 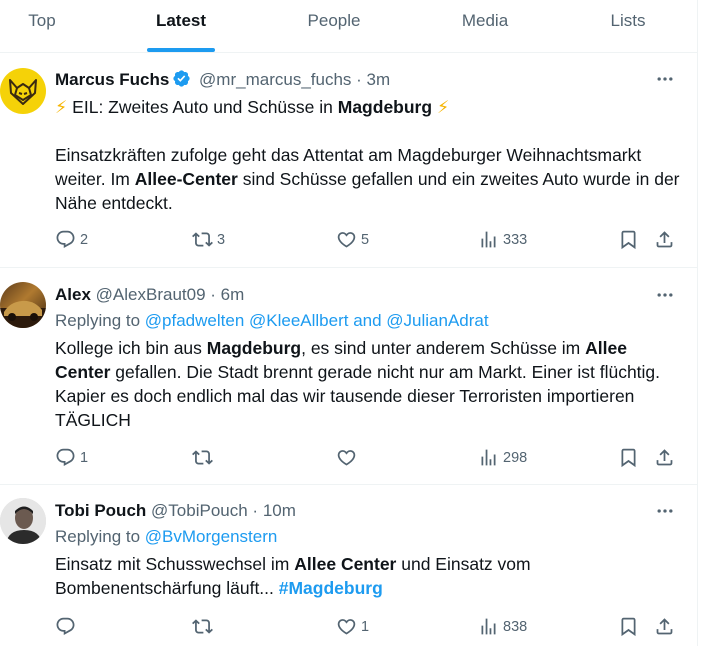 I want to click on tweet-header: Marcus Fuchs @mr_marcus_fuchs · 3m, so click(x=223, y=79).